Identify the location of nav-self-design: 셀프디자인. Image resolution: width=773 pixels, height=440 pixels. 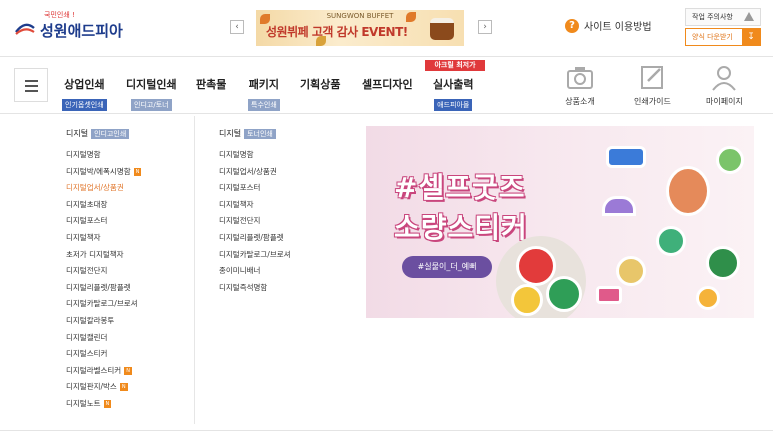
(387, 84).